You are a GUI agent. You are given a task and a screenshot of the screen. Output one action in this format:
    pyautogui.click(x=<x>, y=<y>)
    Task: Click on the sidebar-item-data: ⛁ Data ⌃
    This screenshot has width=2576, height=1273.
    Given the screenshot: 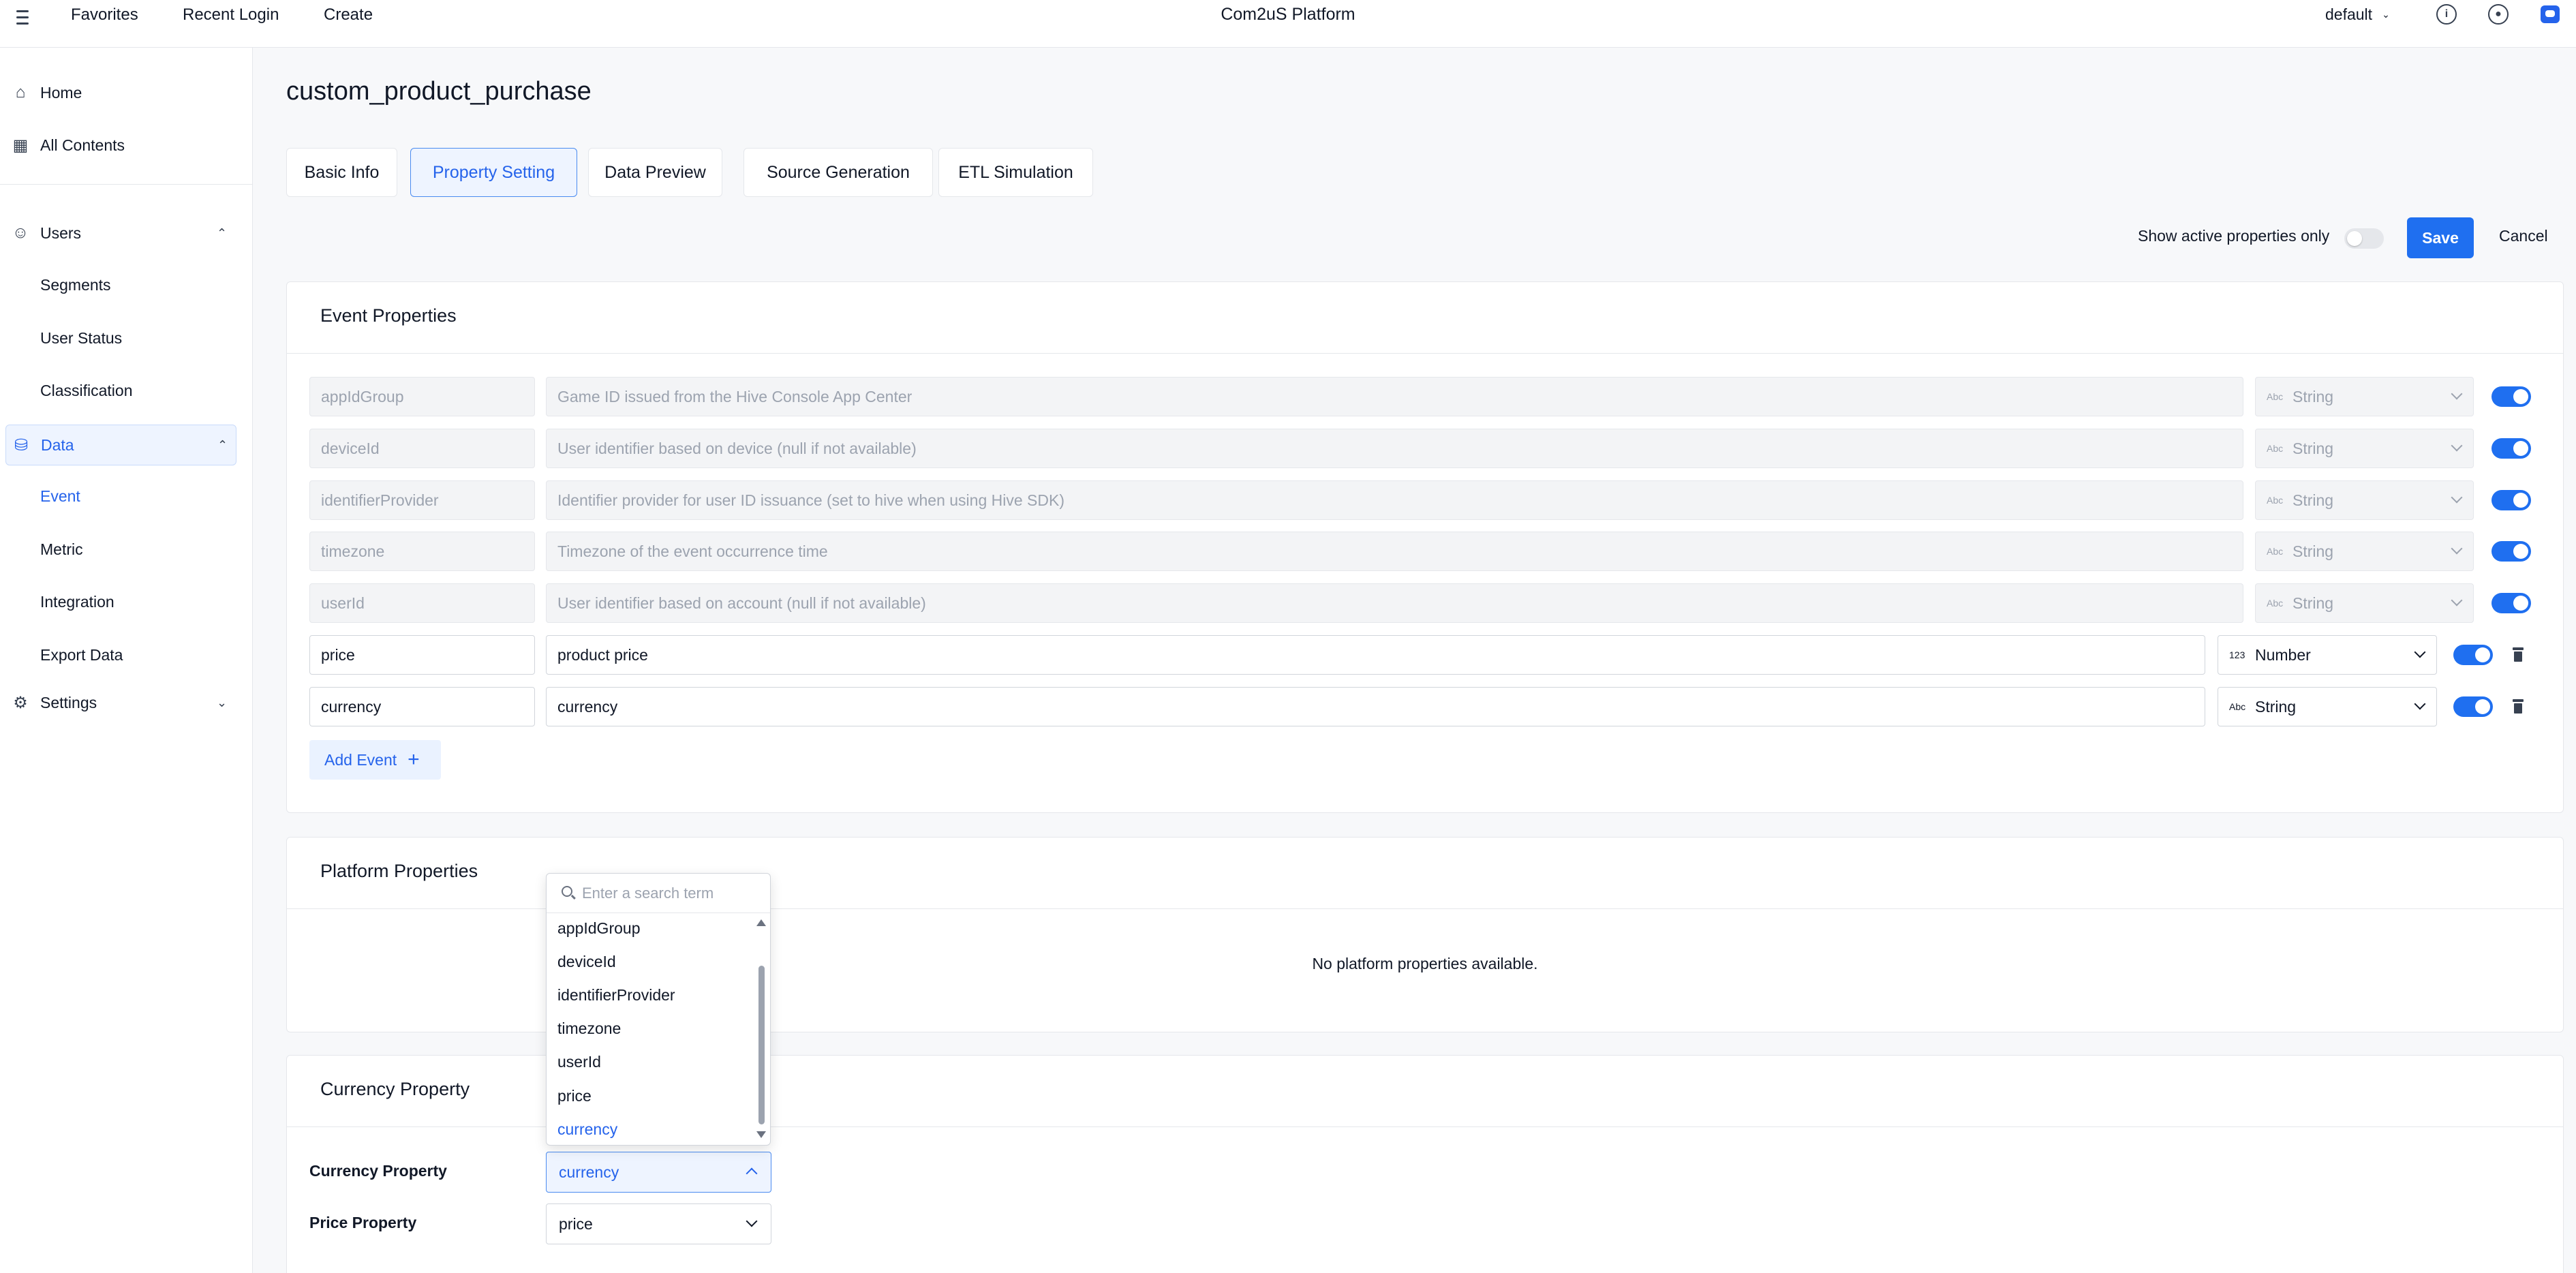 What is the action you would take?
    pyautogui.click(x=121, y=445)
    